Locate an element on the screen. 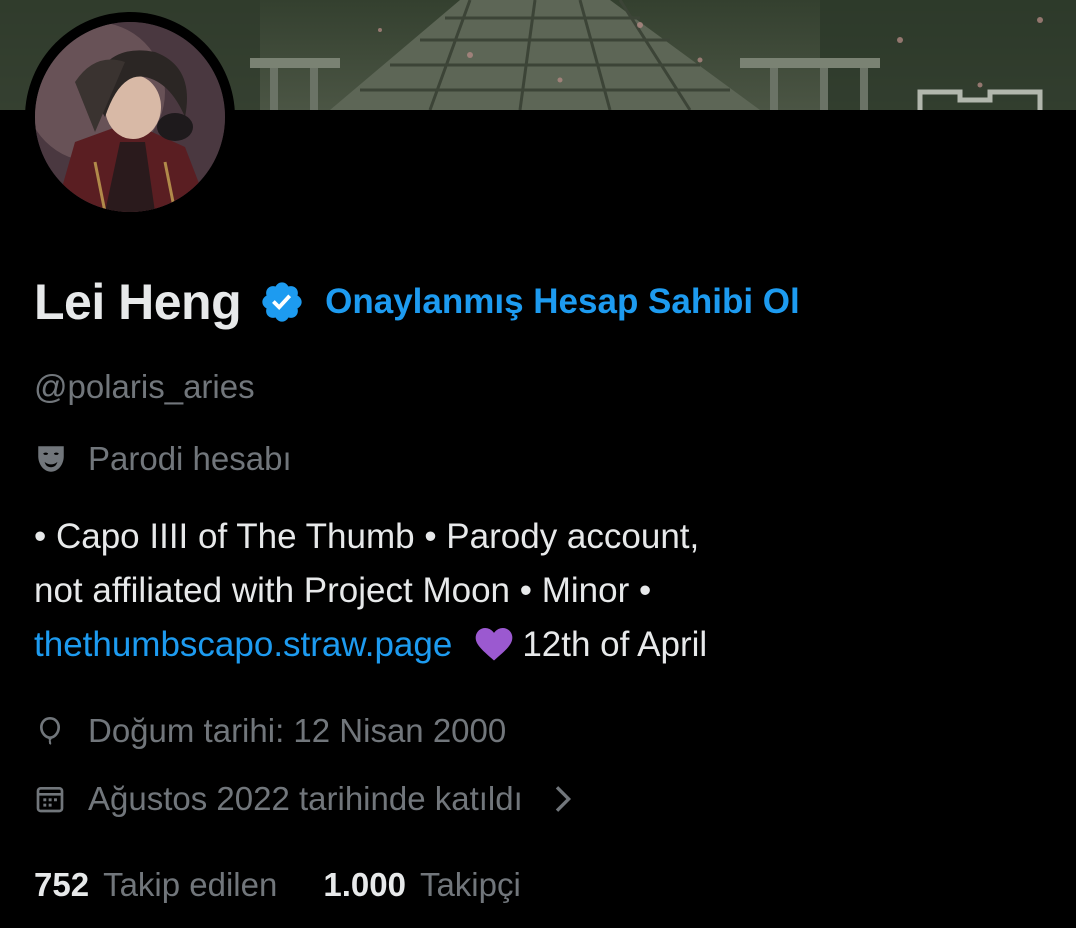 This screenshot has height=928, width=1076. balloon-icon is located at coordinates (50, 731).